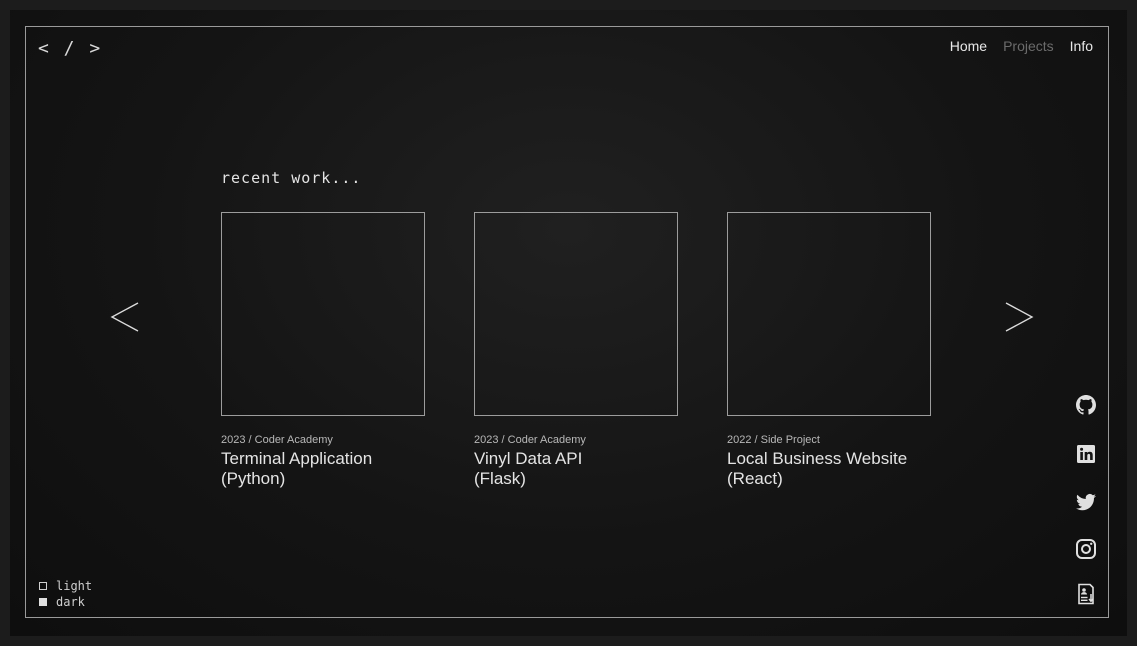 This screenshot has height=646, width=1137. What do you see at coordinates (968, 46) in the screenshot?
I see `nav-home-link: Home` at bounding box center [968, 46].